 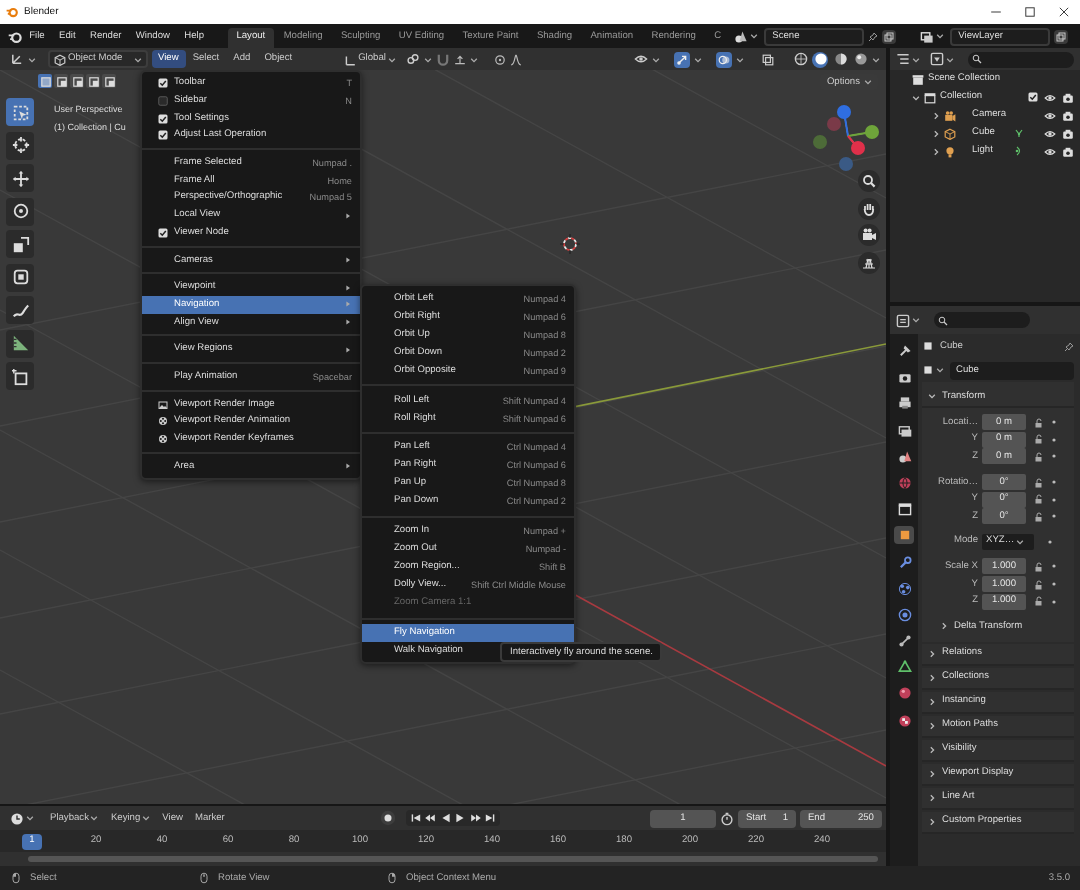 I want to click on scrollbar, so click(x=453, y=859).